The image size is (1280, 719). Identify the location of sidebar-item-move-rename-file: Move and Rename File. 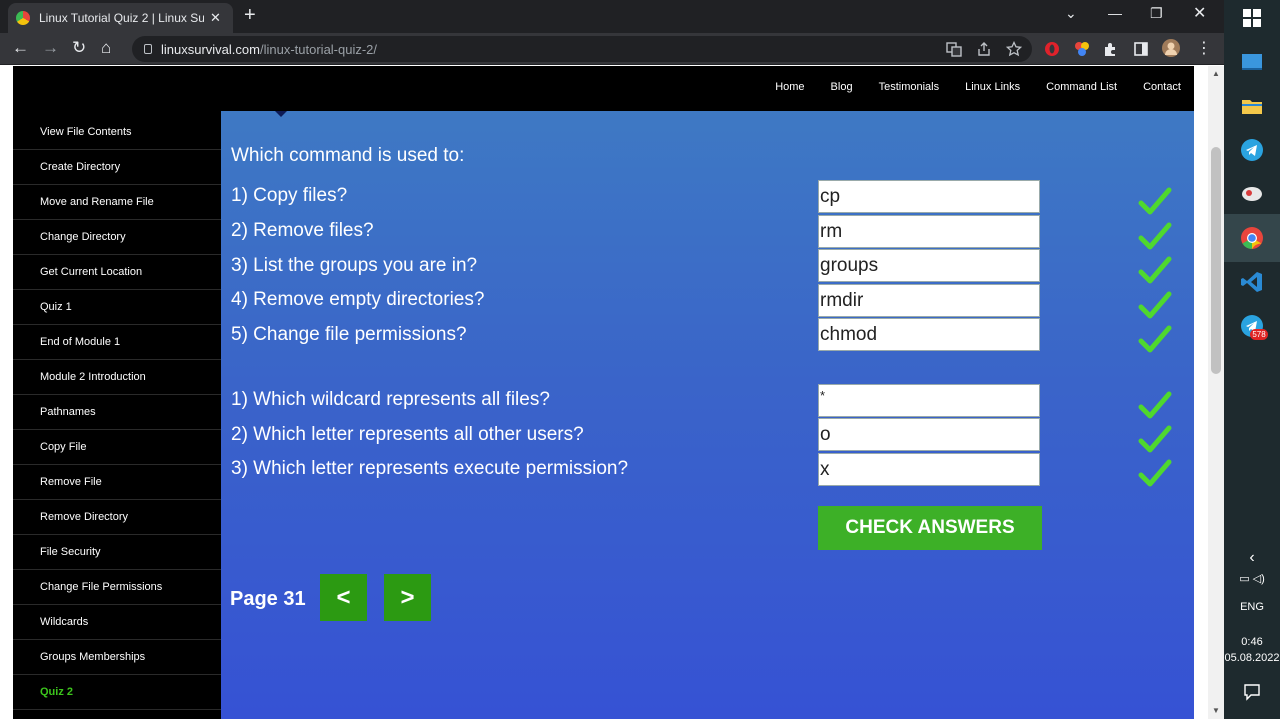
(117, 202).